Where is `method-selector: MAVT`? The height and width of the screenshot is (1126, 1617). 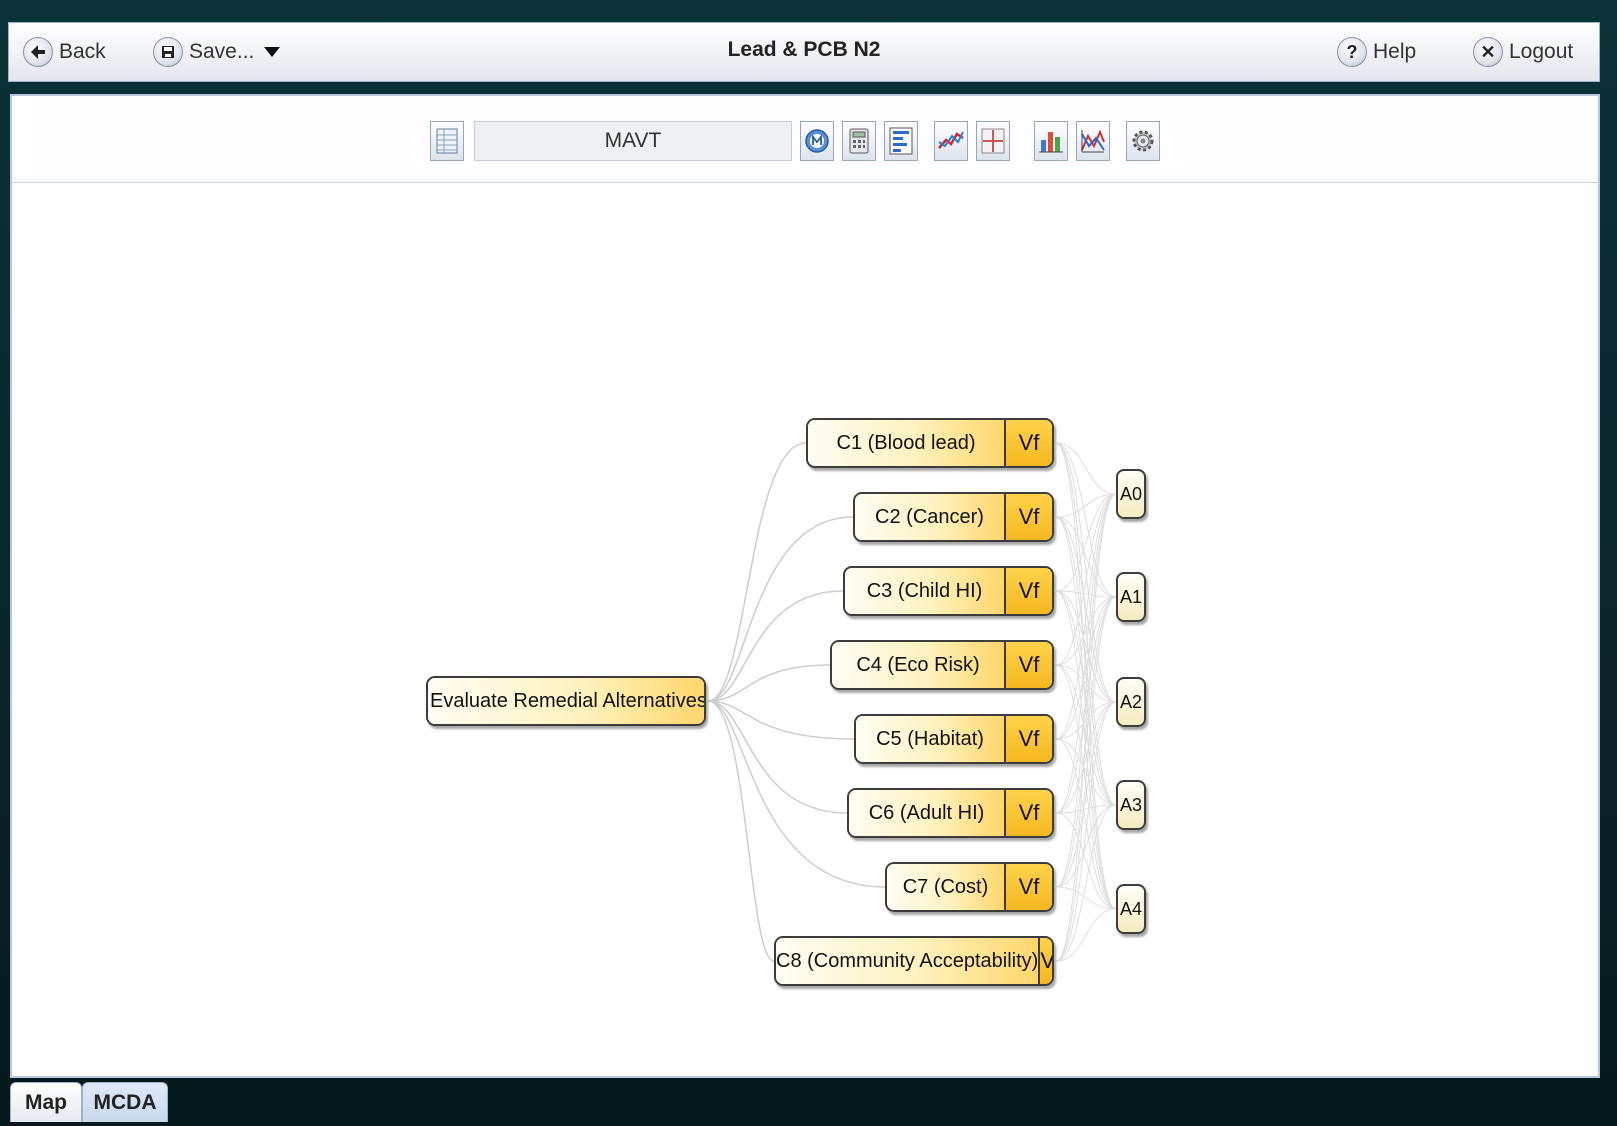
method-selector: MAVT is located at coordinates (633, 141).